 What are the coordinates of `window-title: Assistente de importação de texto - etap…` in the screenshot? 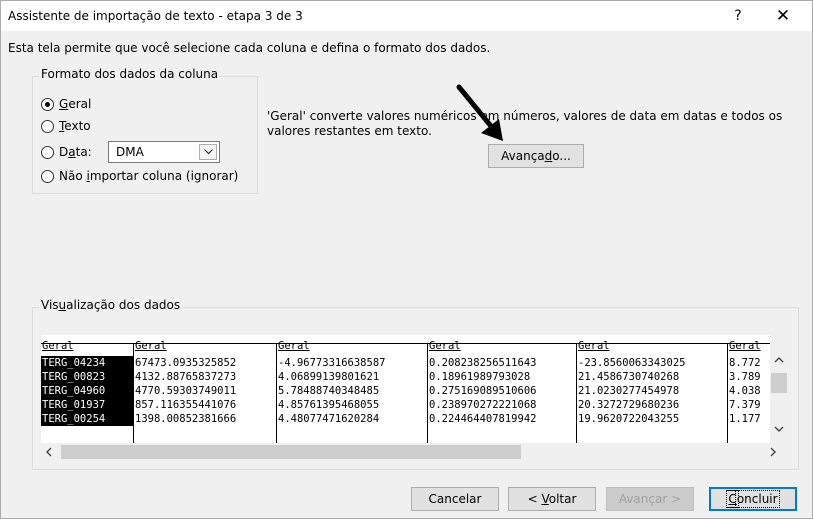 It's located at (155, 16).